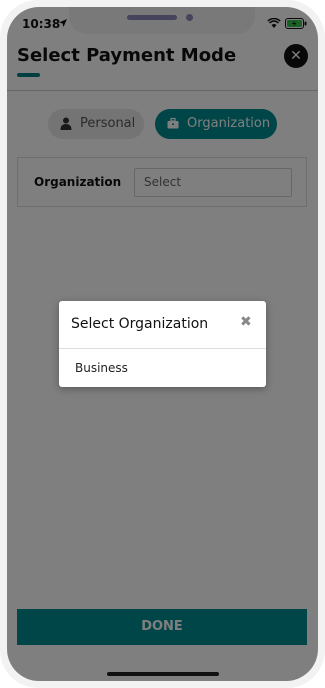 This screenshot has height=688, width=325. I want to click on close-x-icon: ✖, so click(246, 322).